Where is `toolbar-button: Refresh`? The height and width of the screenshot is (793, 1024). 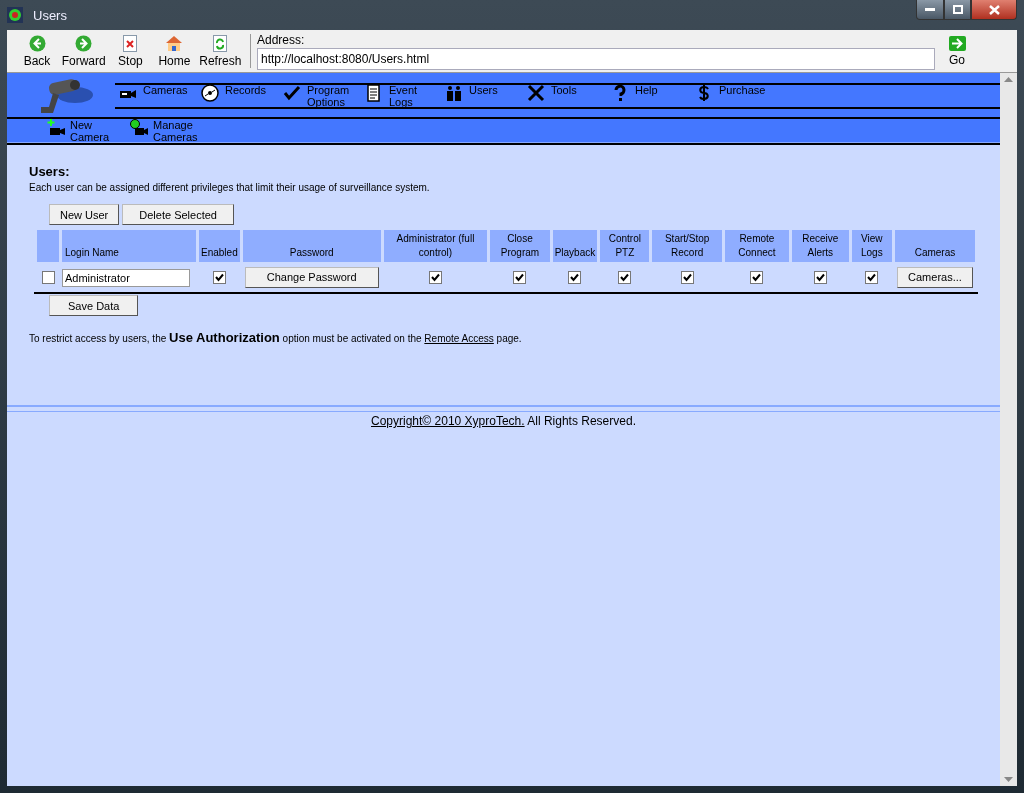 toolbar-button: Refresh is located at coordinates (220, 51).